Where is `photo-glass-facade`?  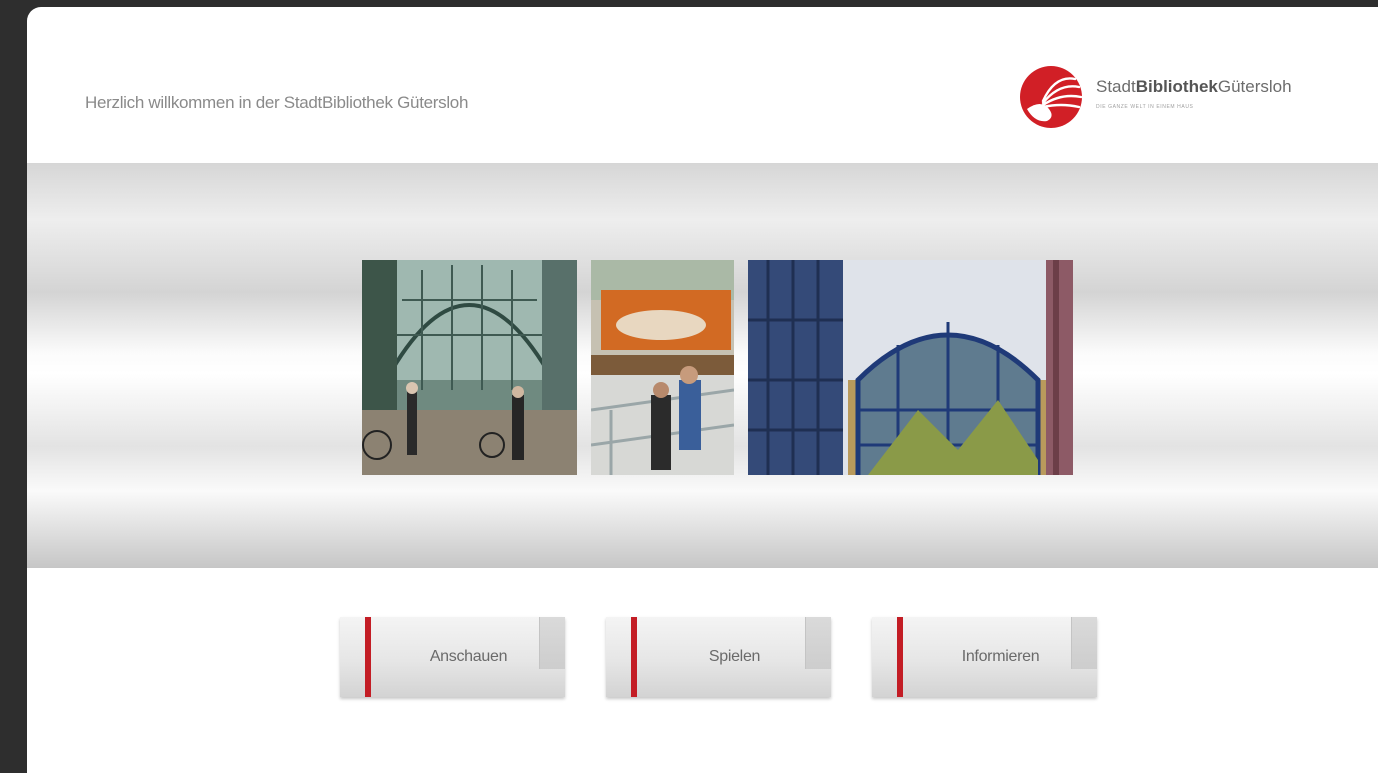 photo-glass-facade is located at coordinates (910, 367).